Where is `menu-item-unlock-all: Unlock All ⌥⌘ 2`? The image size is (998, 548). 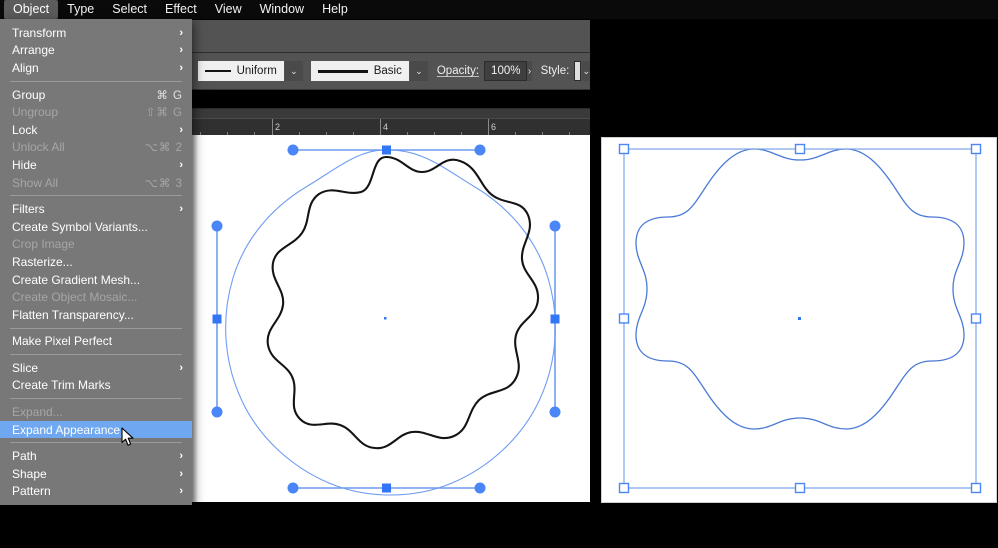
menu-item-unlock-all: Unlock All ⌥⌘ 2 is located at coordinates (96, 148).